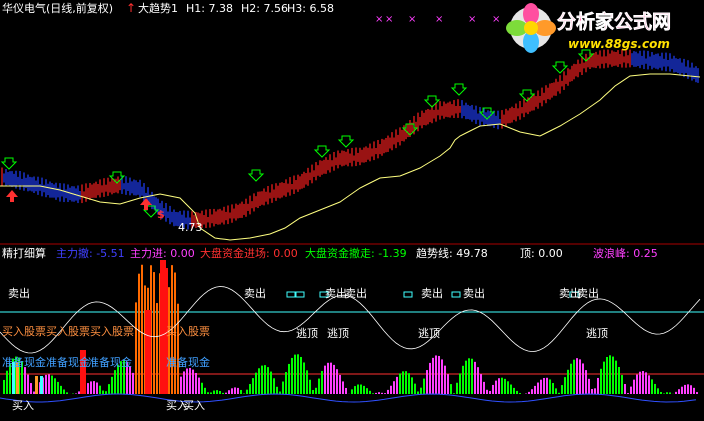 Image resolution: width=704 pixels, height=421 pixels. What do you see at coordinates (625, 253) in the screenshot?
I see `wave-value: 波浪峰: 0.25` at bounding box center [625, 253].